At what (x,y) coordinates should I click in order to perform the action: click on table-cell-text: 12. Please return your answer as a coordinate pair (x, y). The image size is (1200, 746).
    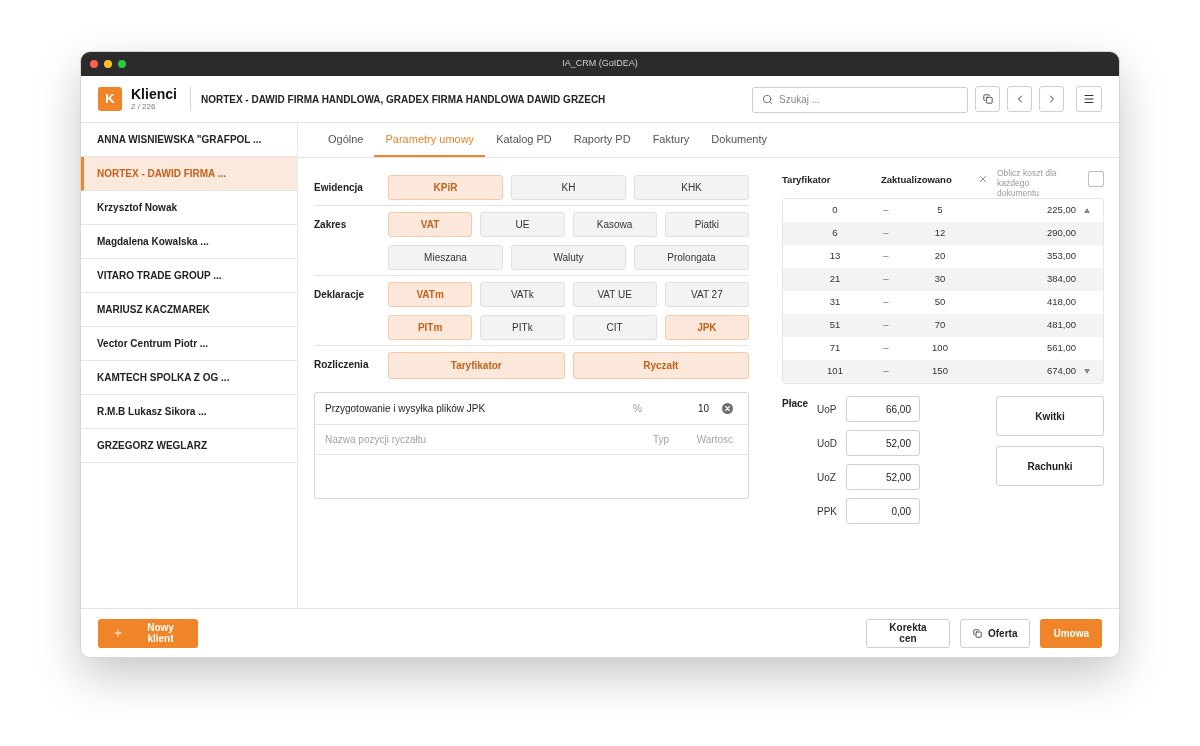
    Looking at the image, I should click on (940, 233).